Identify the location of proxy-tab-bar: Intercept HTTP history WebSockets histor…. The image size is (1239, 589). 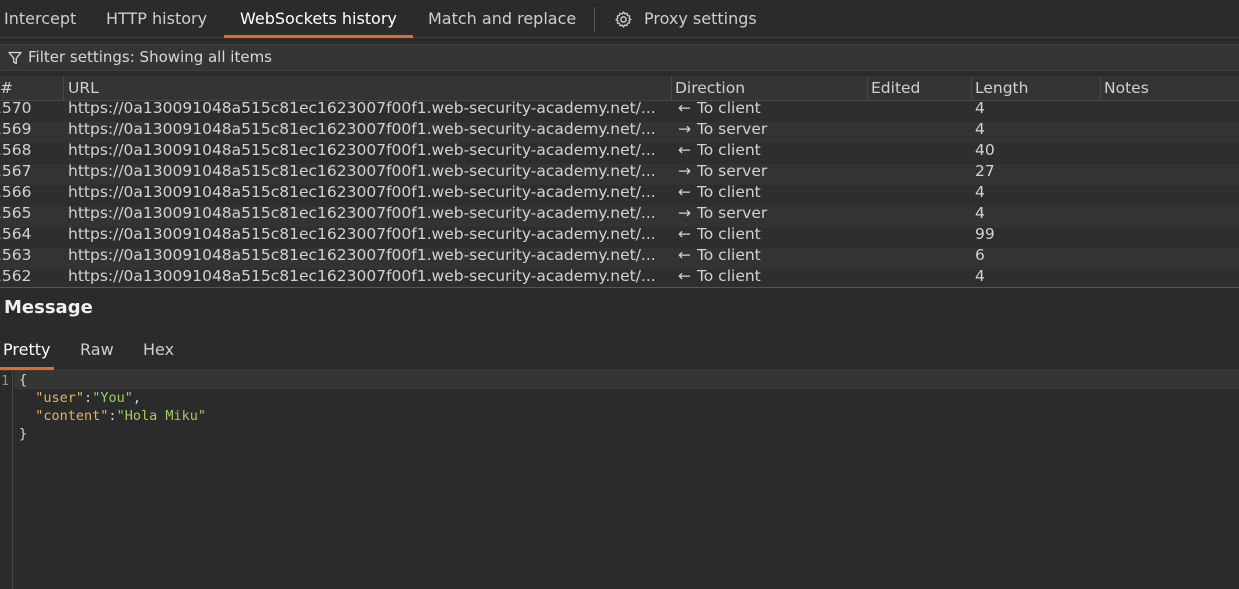
(619, 19).